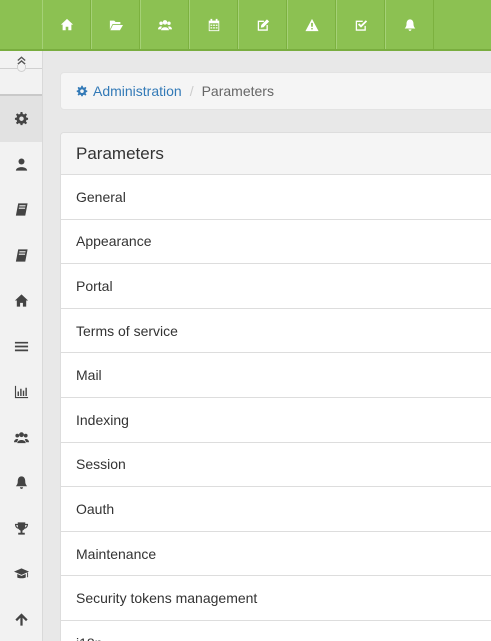 This screenshot has width=491, height=641. I want to click on sidebar-collapse-button, so click(21, 73).